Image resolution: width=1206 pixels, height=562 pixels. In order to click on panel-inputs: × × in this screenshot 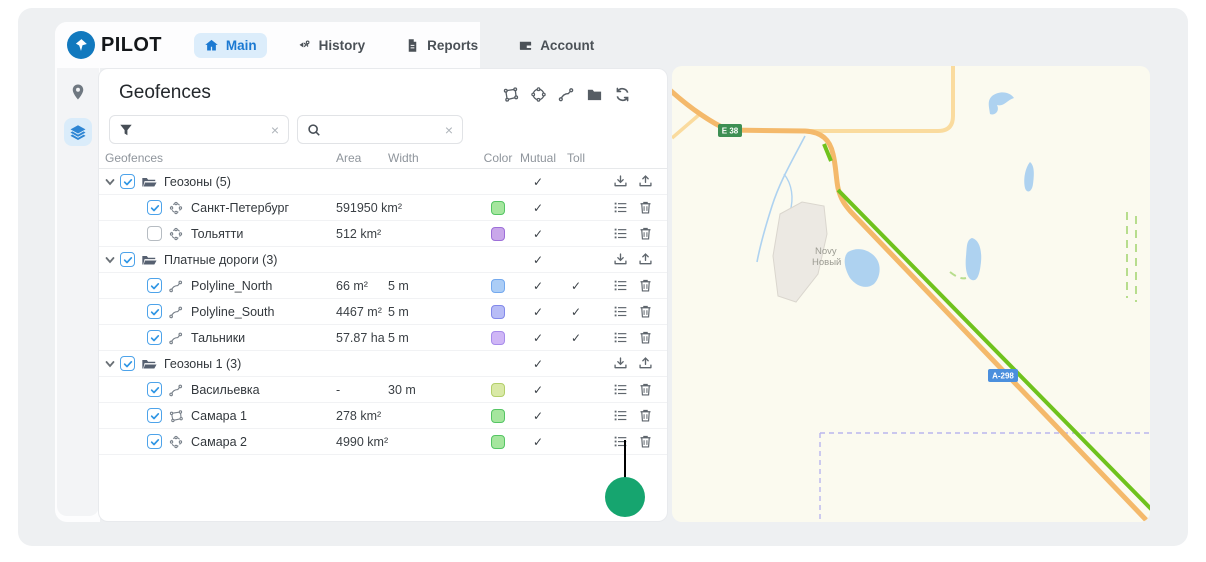, I will do `click(286, 129)`.